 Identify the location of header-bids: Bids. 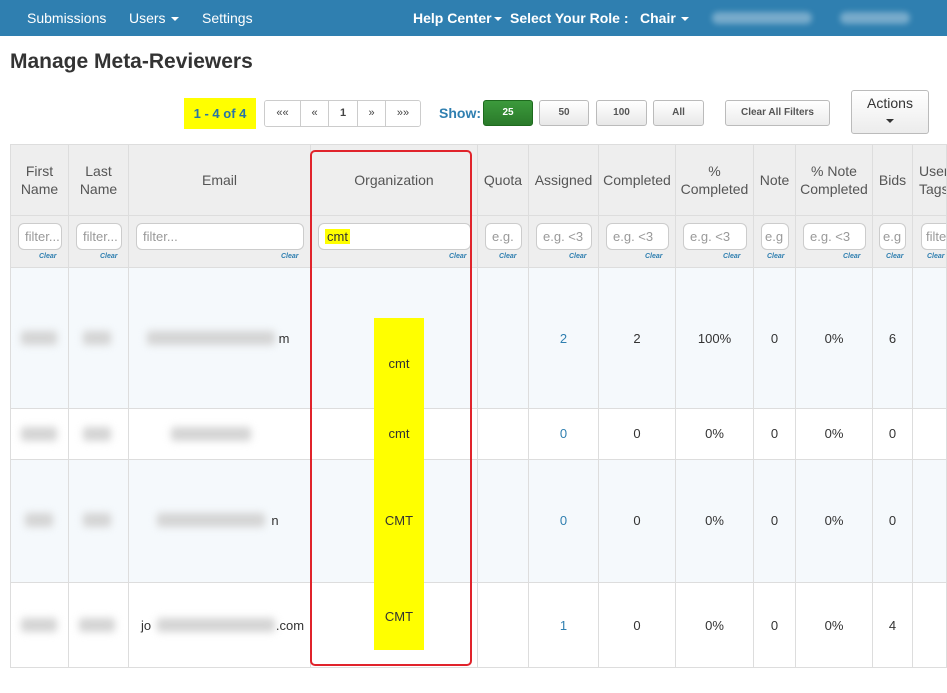
(893, 180).